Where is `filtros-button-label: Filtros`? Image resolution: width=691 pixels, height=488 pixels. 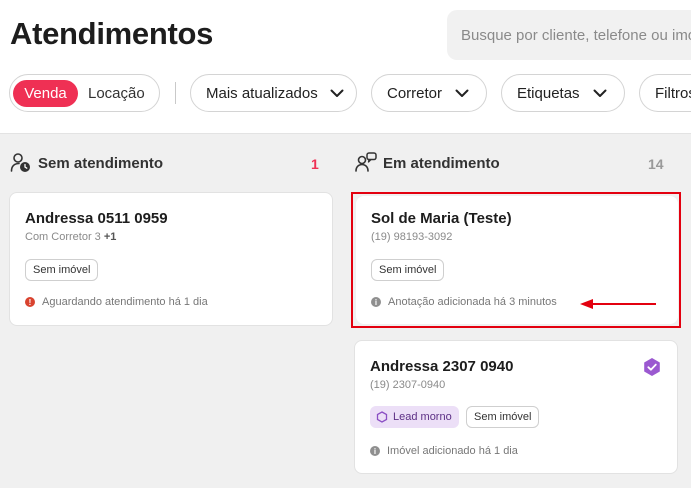 filtros-button-label: Filtros is located at coordinates (673, 93).